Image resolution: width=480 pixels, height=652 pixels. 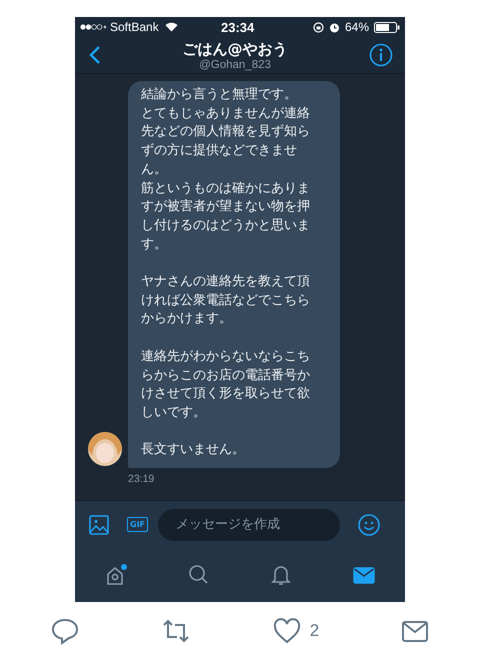 What do you see at coordinates (142, 479) in the screenshot?
I see `message-time: 23:19` at bounding box center [142, 479].